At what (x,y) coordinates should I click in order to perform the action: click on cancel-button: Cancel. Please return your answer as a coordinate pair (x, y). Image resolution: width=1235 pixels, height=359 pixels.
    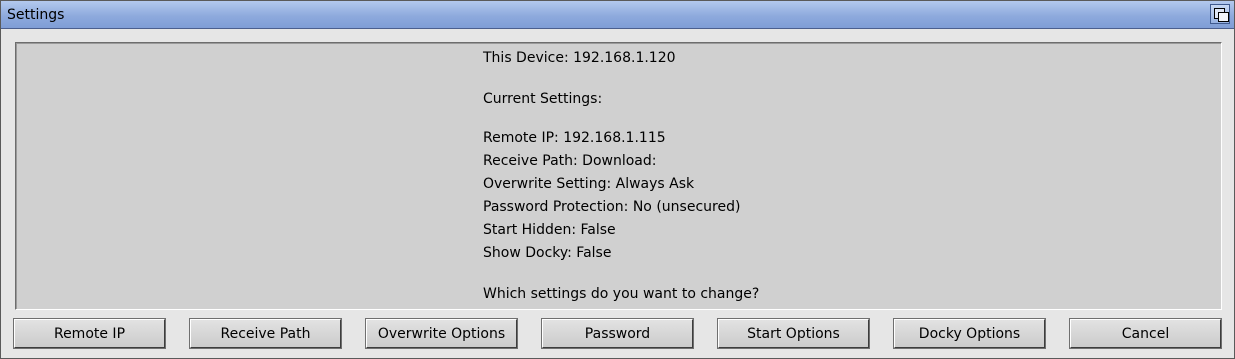
    Looking at the image, I should click on (1145, 333).